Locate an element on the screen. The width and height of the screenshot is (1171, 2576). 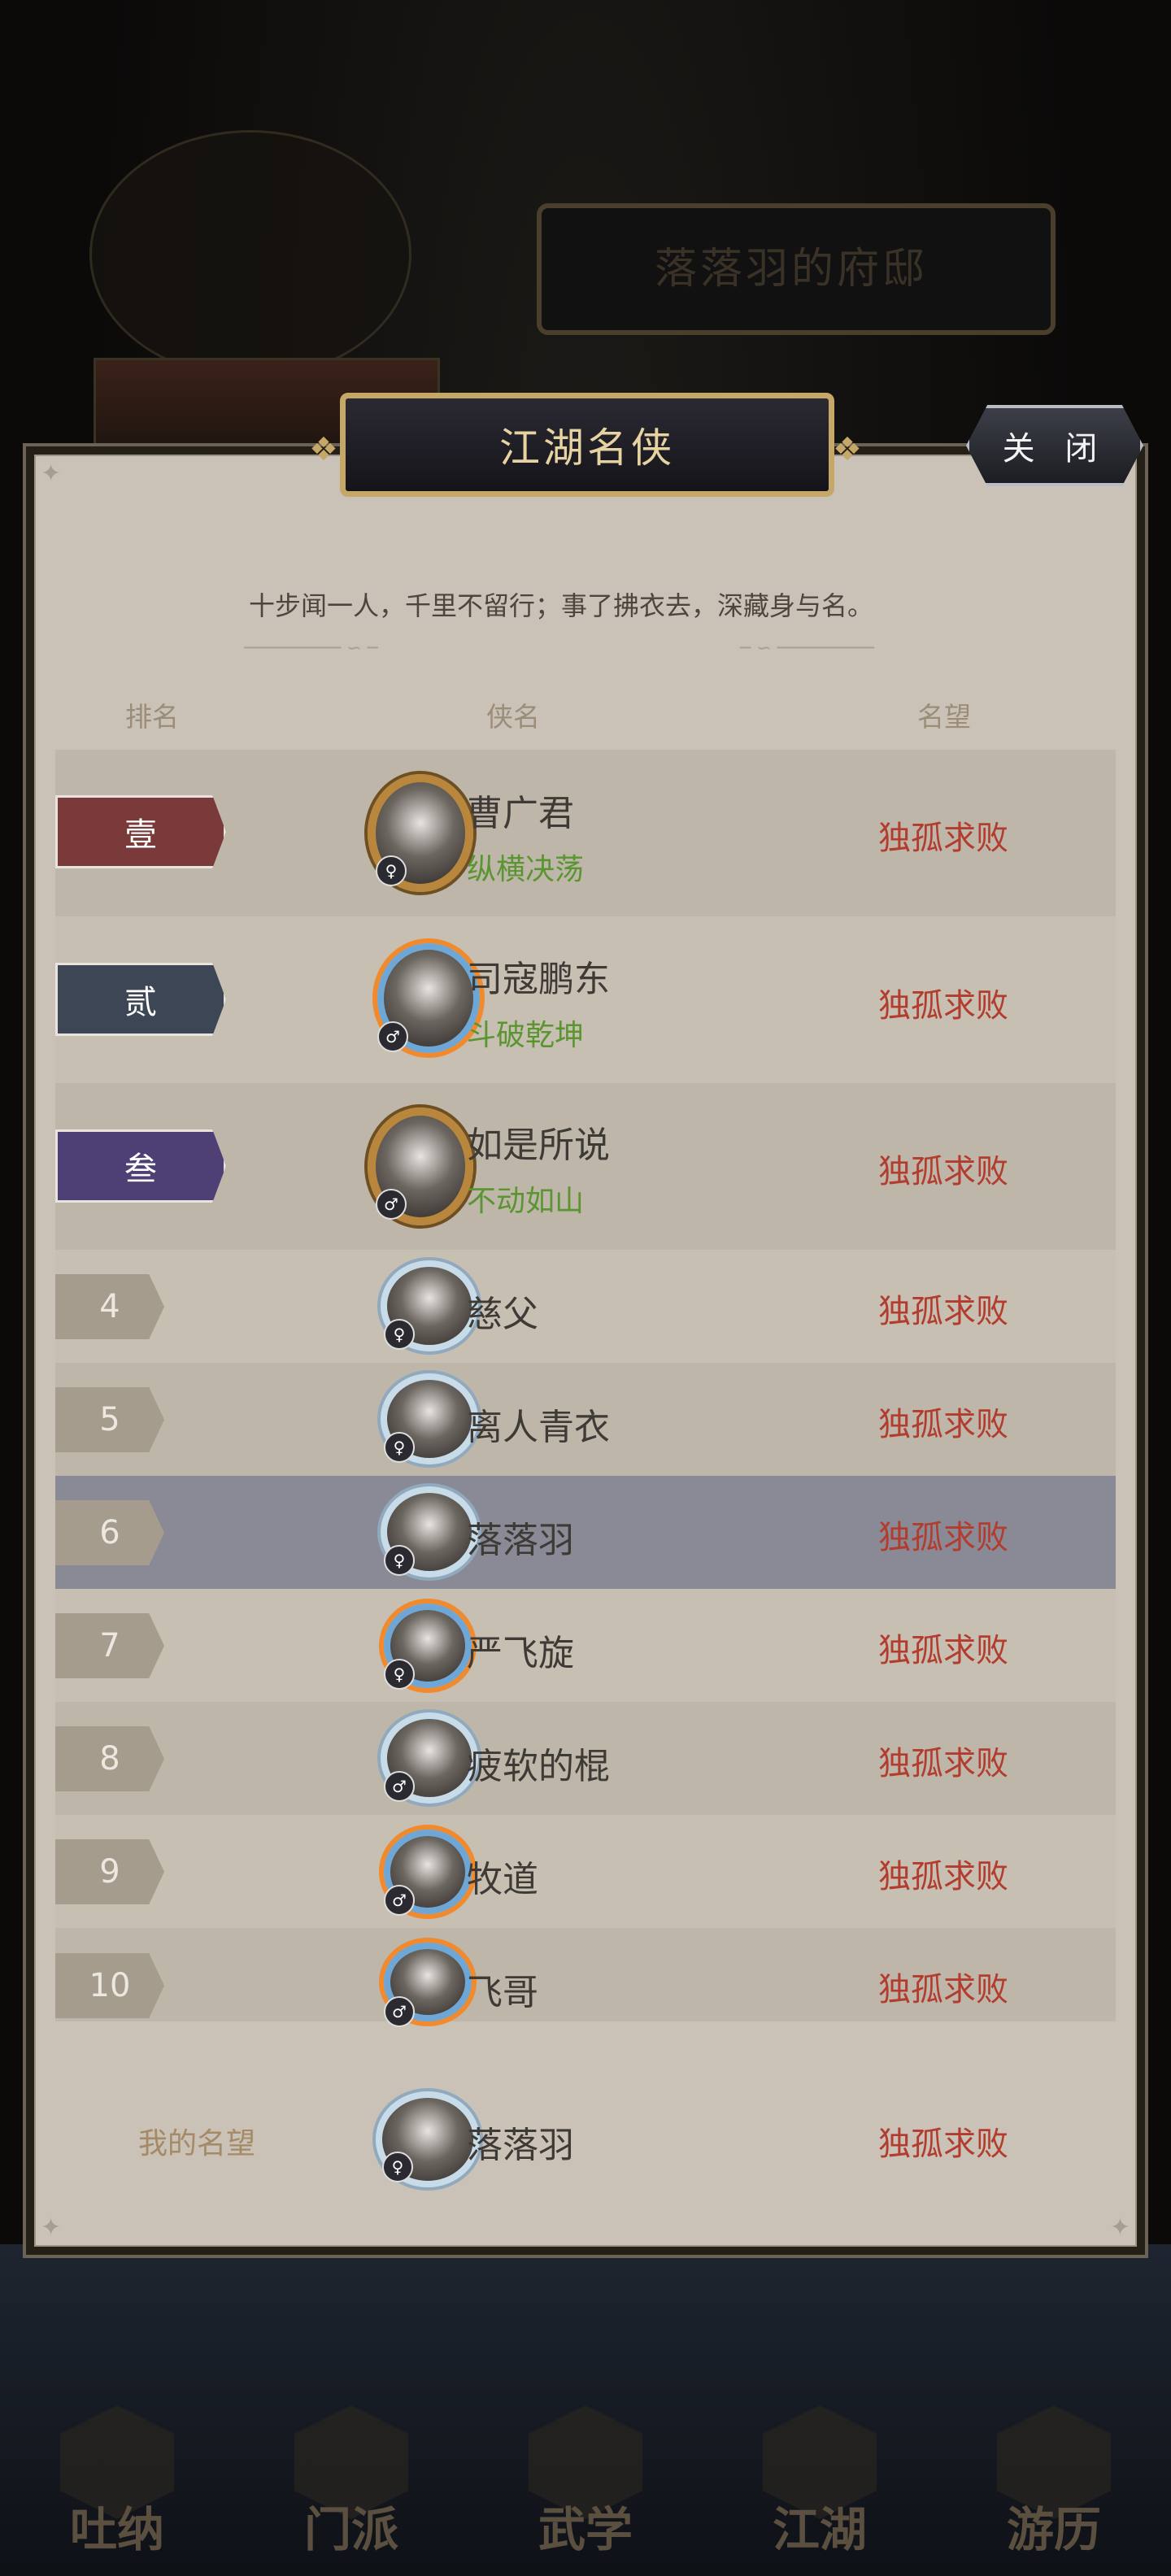
rank-badge-10: 10 is located at coordinates (109, 1986).